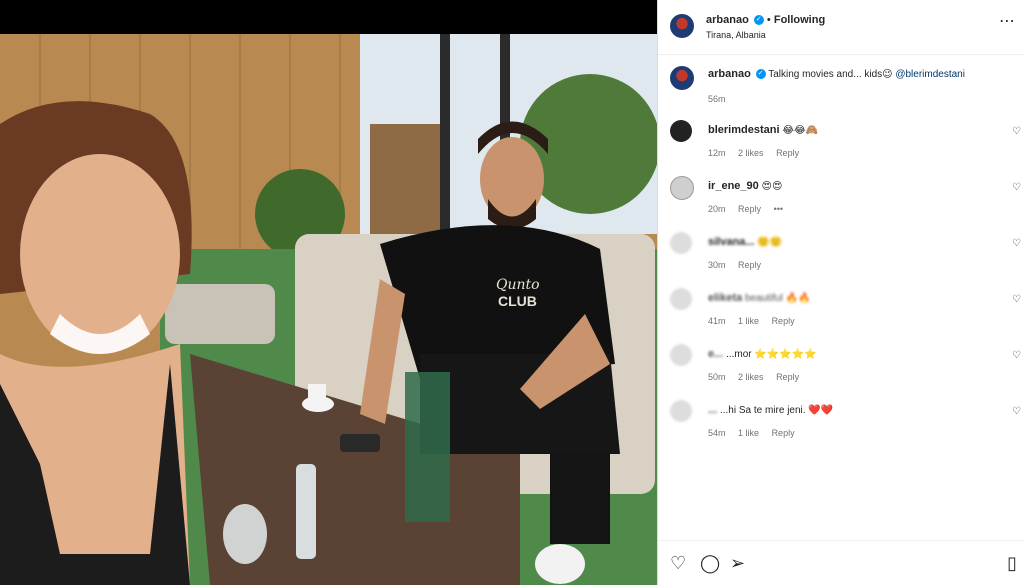  What do you see at coordinates (245, 534) in the screenshot?
I see `glass` at bounding box center [245, 534].